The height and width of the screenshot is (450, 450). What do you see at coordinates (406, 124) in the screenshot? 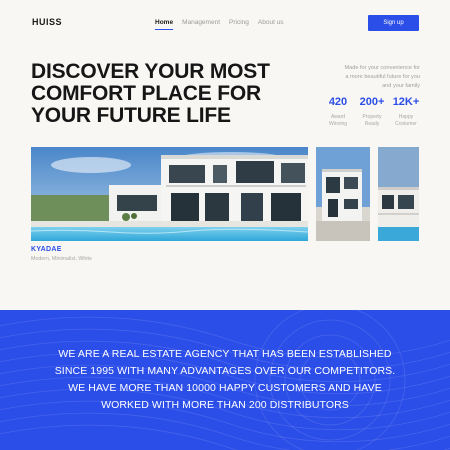
I see `stat-label-line: Costumer` at bounding box center [406, 124].